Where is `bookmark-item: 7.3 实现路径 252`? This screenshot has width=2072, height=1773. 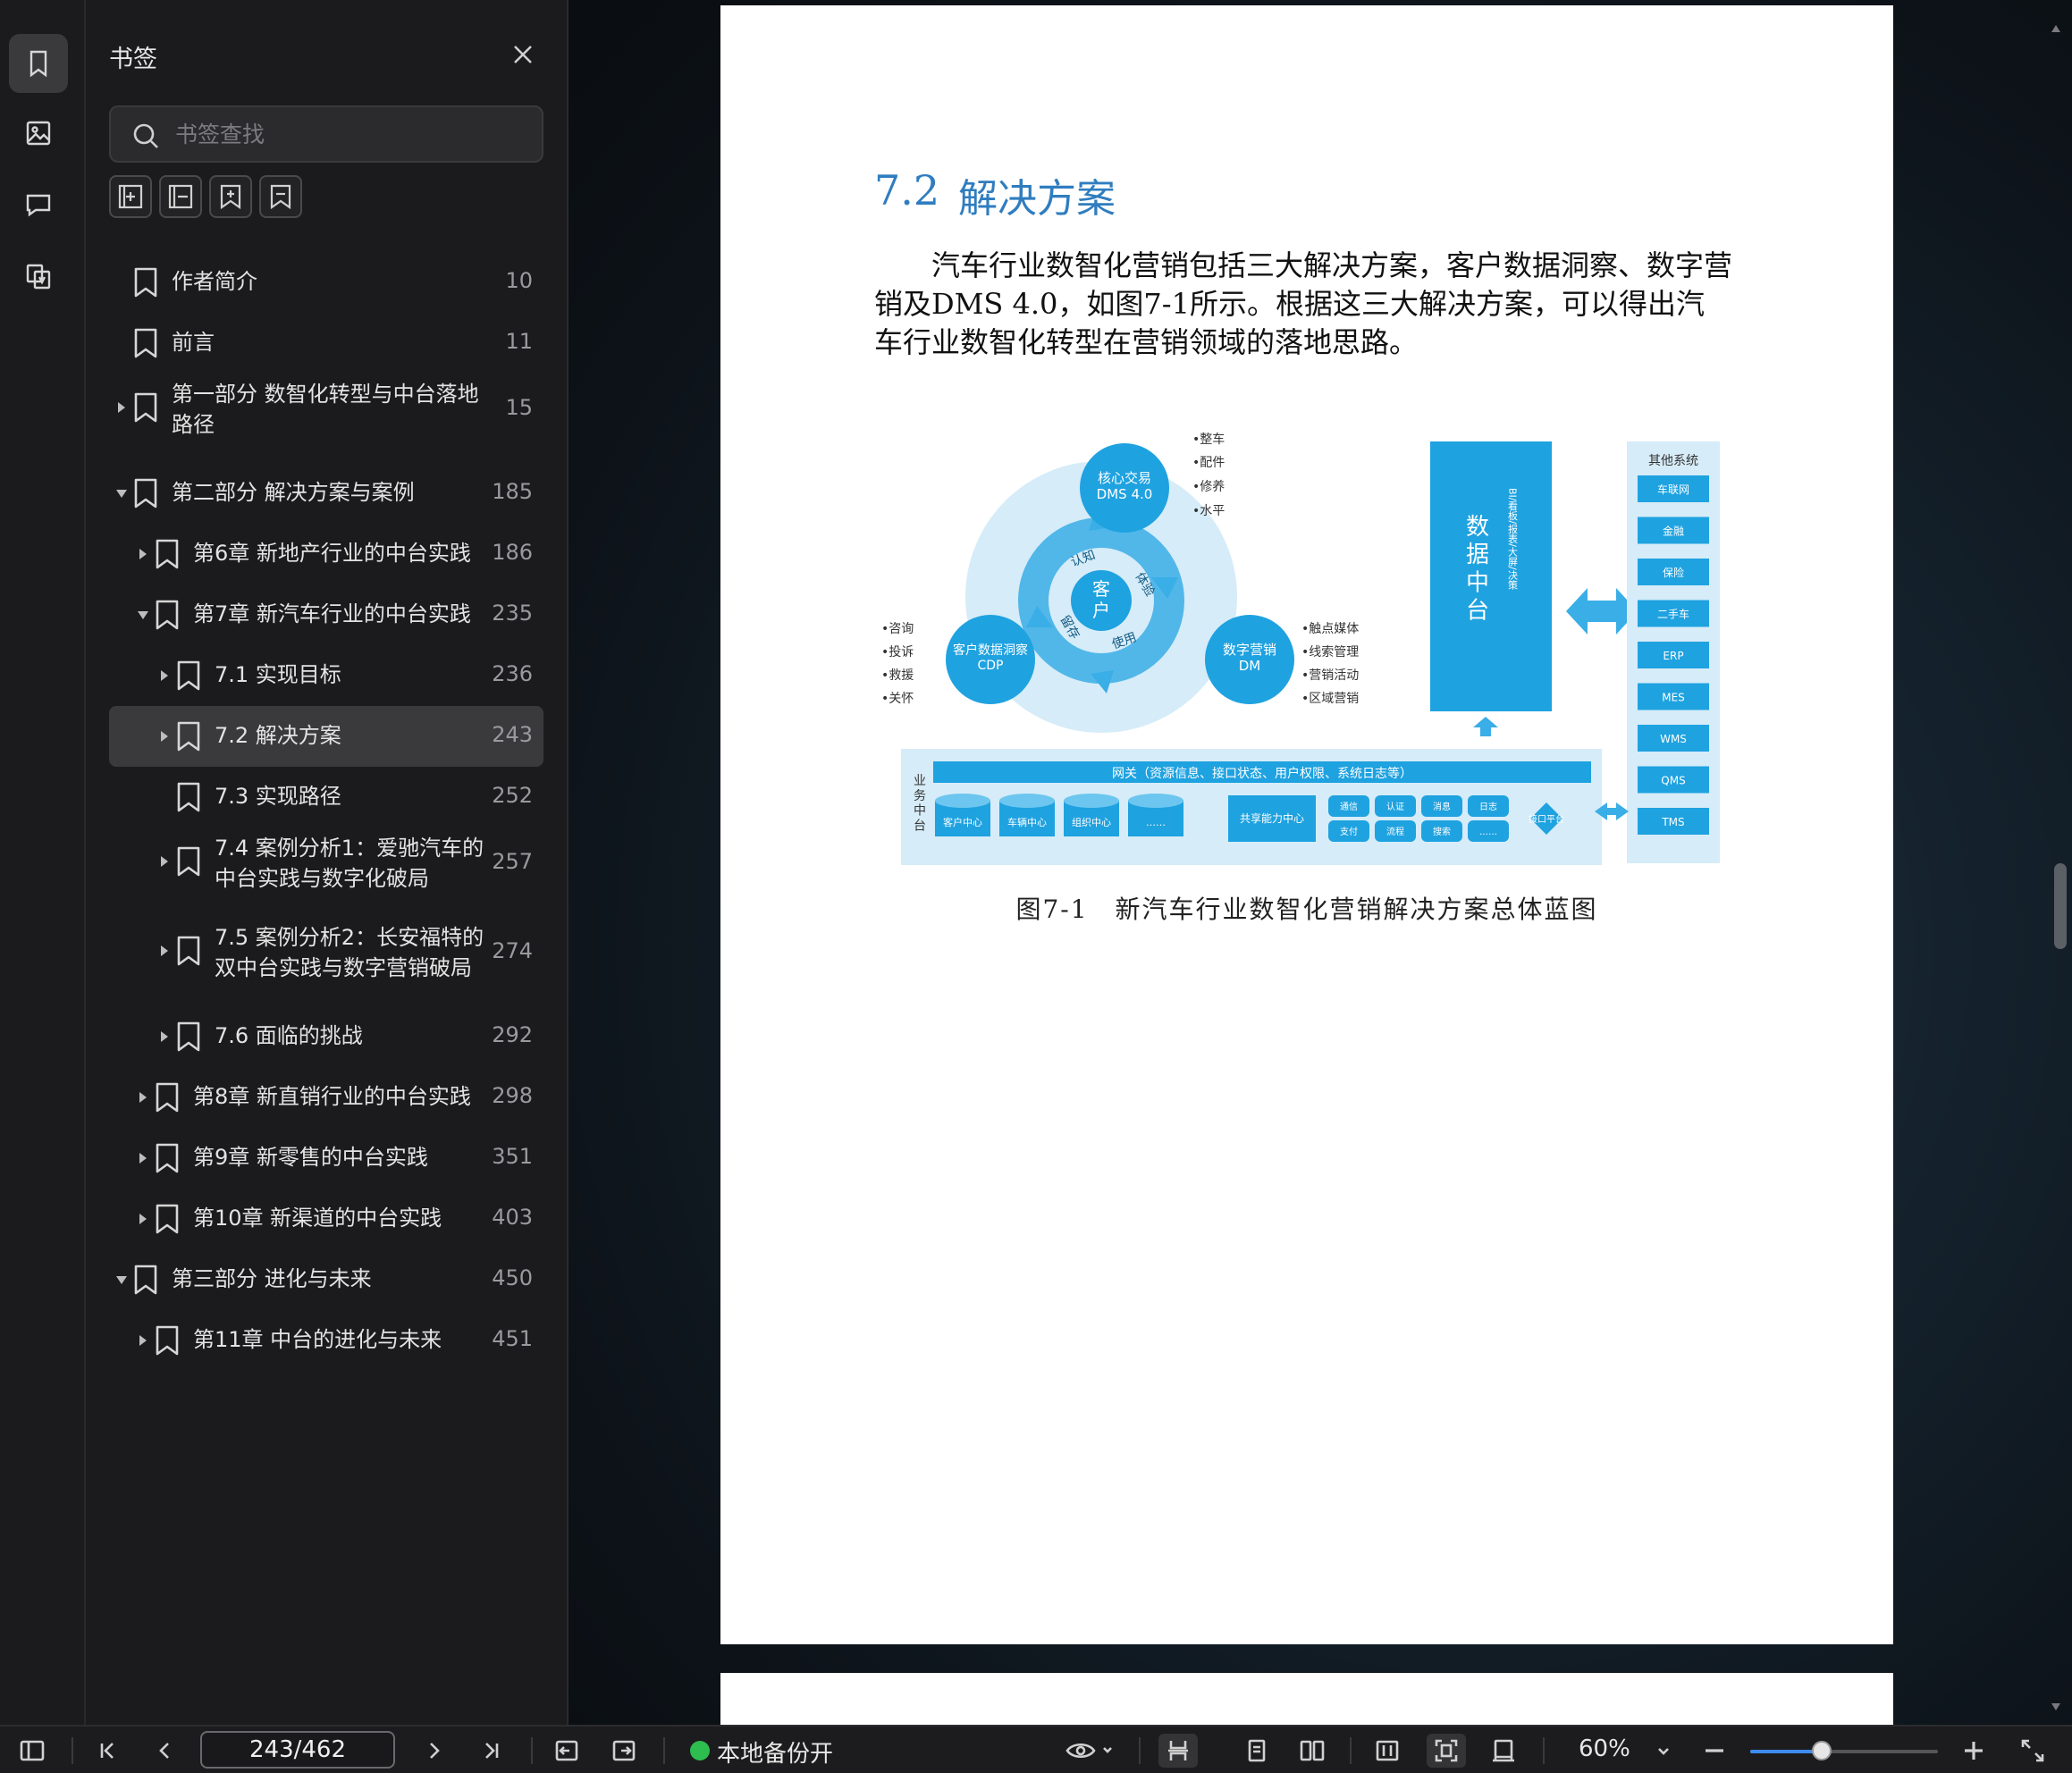
bookmark-item: 7.3 实现路径 252 is located at coordinates (326, 797).